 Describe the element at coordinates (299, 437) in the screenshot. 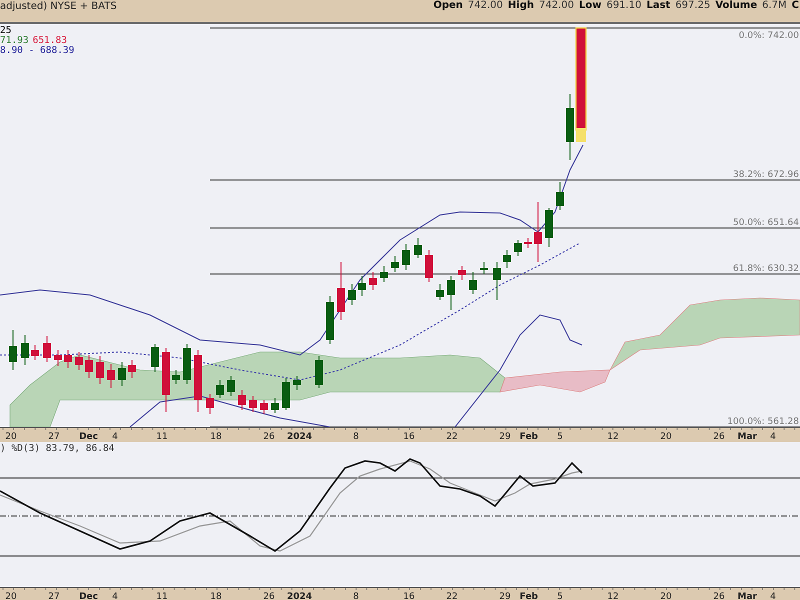

I see `date-label: 2024` at that location.